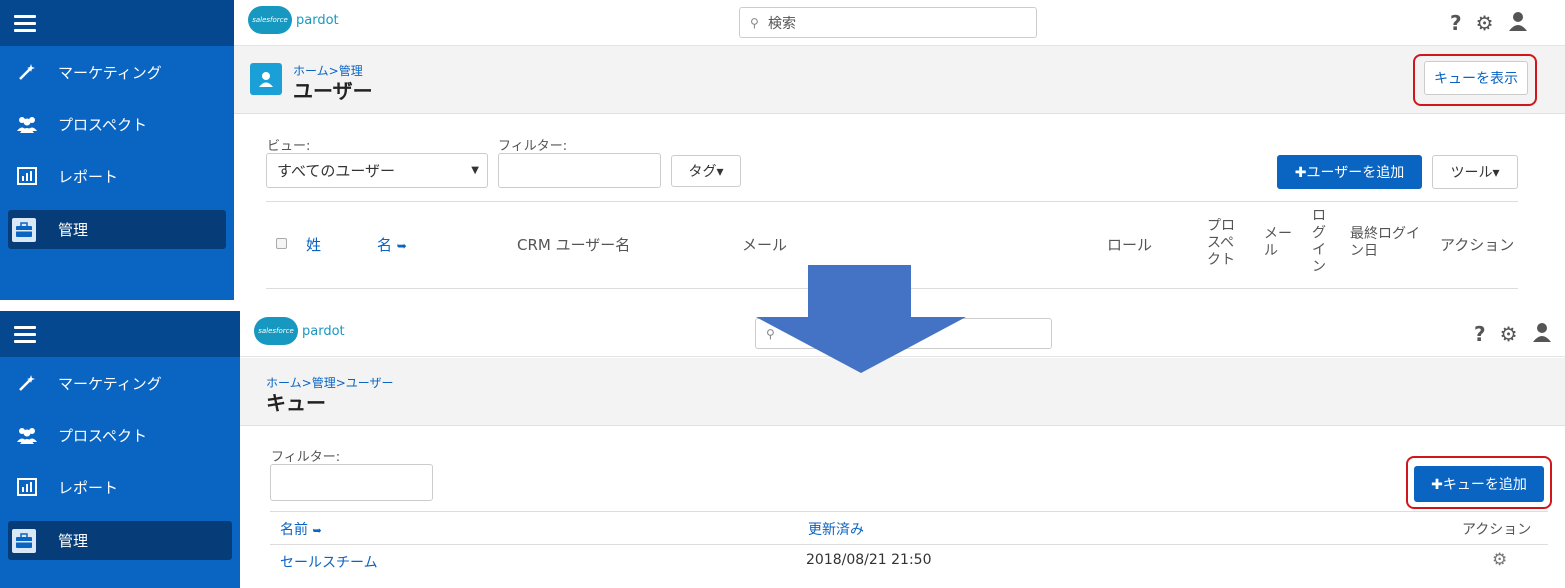  Describe the element at coordinates (836, 529) in the screenshot. I see `col-updated: 更新済み` at that location.